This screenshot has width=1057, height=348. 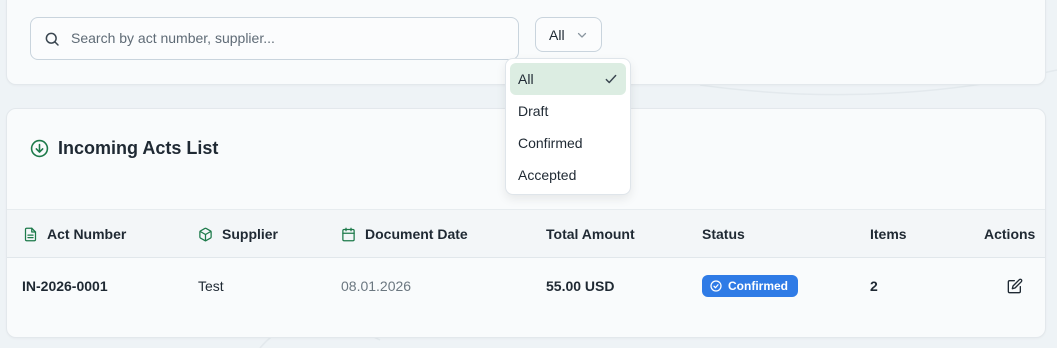 I want to click on column-label: Supplier, so click(x=250, y=234).